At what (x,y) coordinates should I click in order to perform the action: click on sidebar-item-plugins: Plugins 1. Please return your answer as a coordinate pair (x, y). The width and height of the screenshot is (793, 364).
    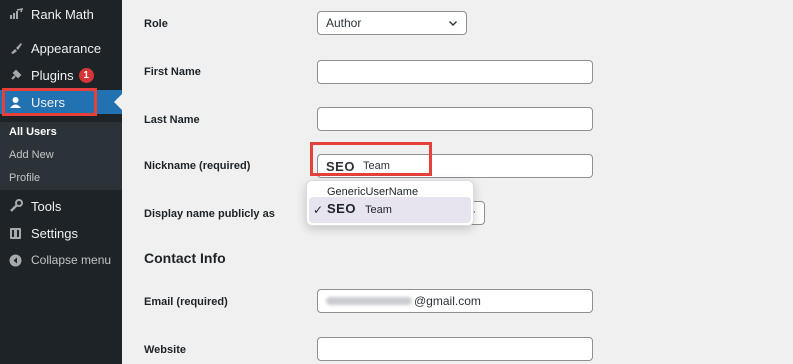
    Looking at the image, I should click on (61, 75).